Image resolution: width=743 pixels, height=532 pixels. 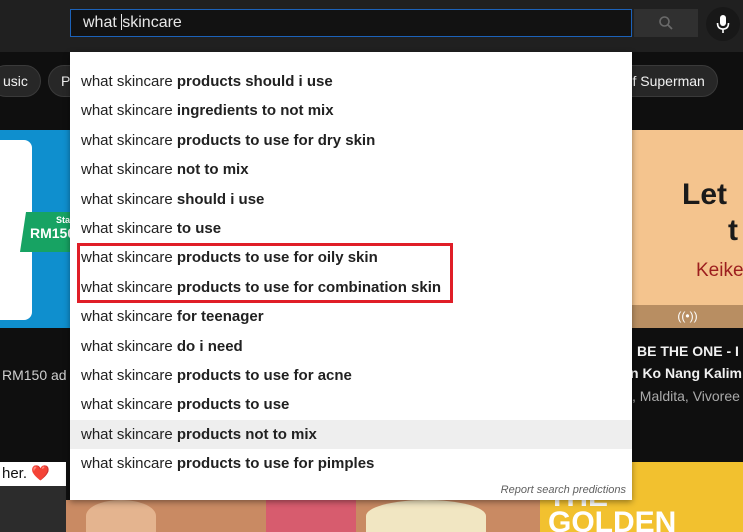 I want to click on left-ad-text: RM150 ad (, so click(x=39, y=375).